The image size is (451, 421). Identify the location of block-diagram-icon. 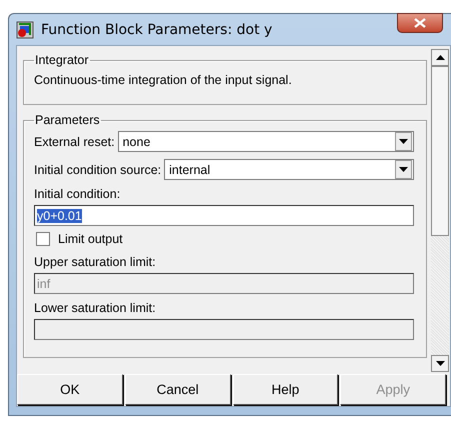
(25, 29).